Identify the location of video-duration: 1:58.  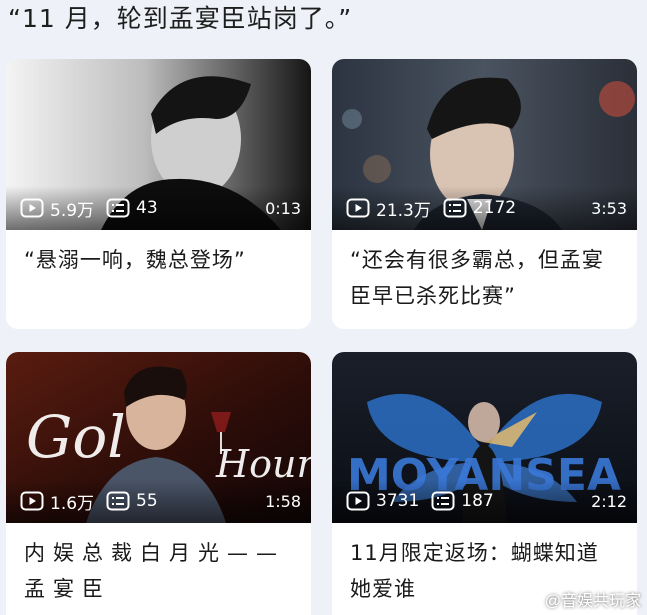
(283, 501).